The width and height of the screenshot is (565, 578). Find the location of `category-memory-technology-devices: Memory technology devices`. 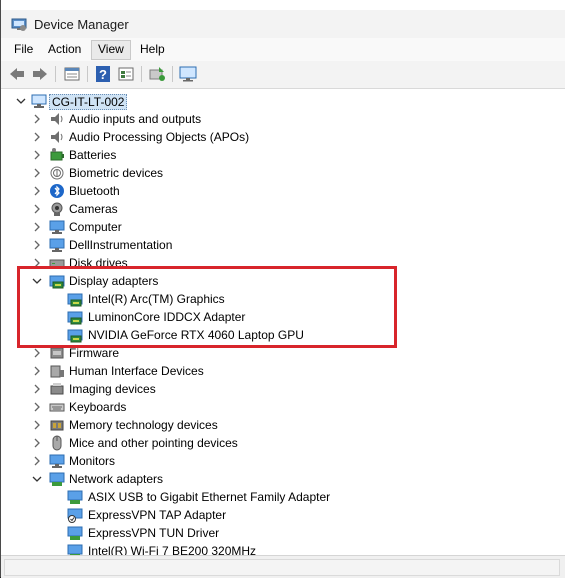

category-memory-technology-devices: Memory technology devices is located at coordinates (283, 425).